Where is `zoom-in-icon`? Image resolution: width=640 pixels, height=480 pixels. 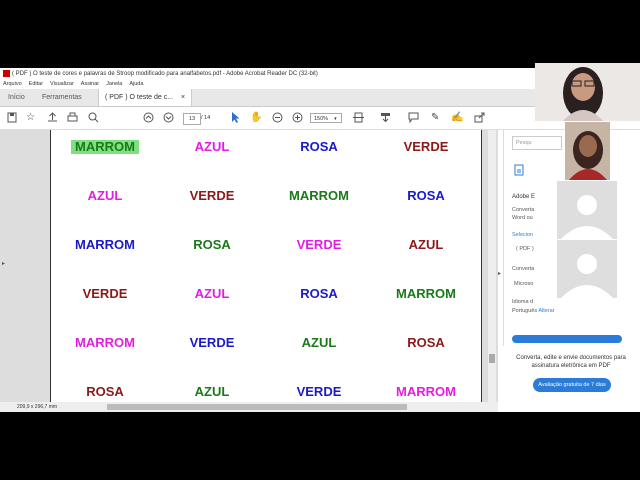 zoom-in-icon is located at coordinates (297, 117).